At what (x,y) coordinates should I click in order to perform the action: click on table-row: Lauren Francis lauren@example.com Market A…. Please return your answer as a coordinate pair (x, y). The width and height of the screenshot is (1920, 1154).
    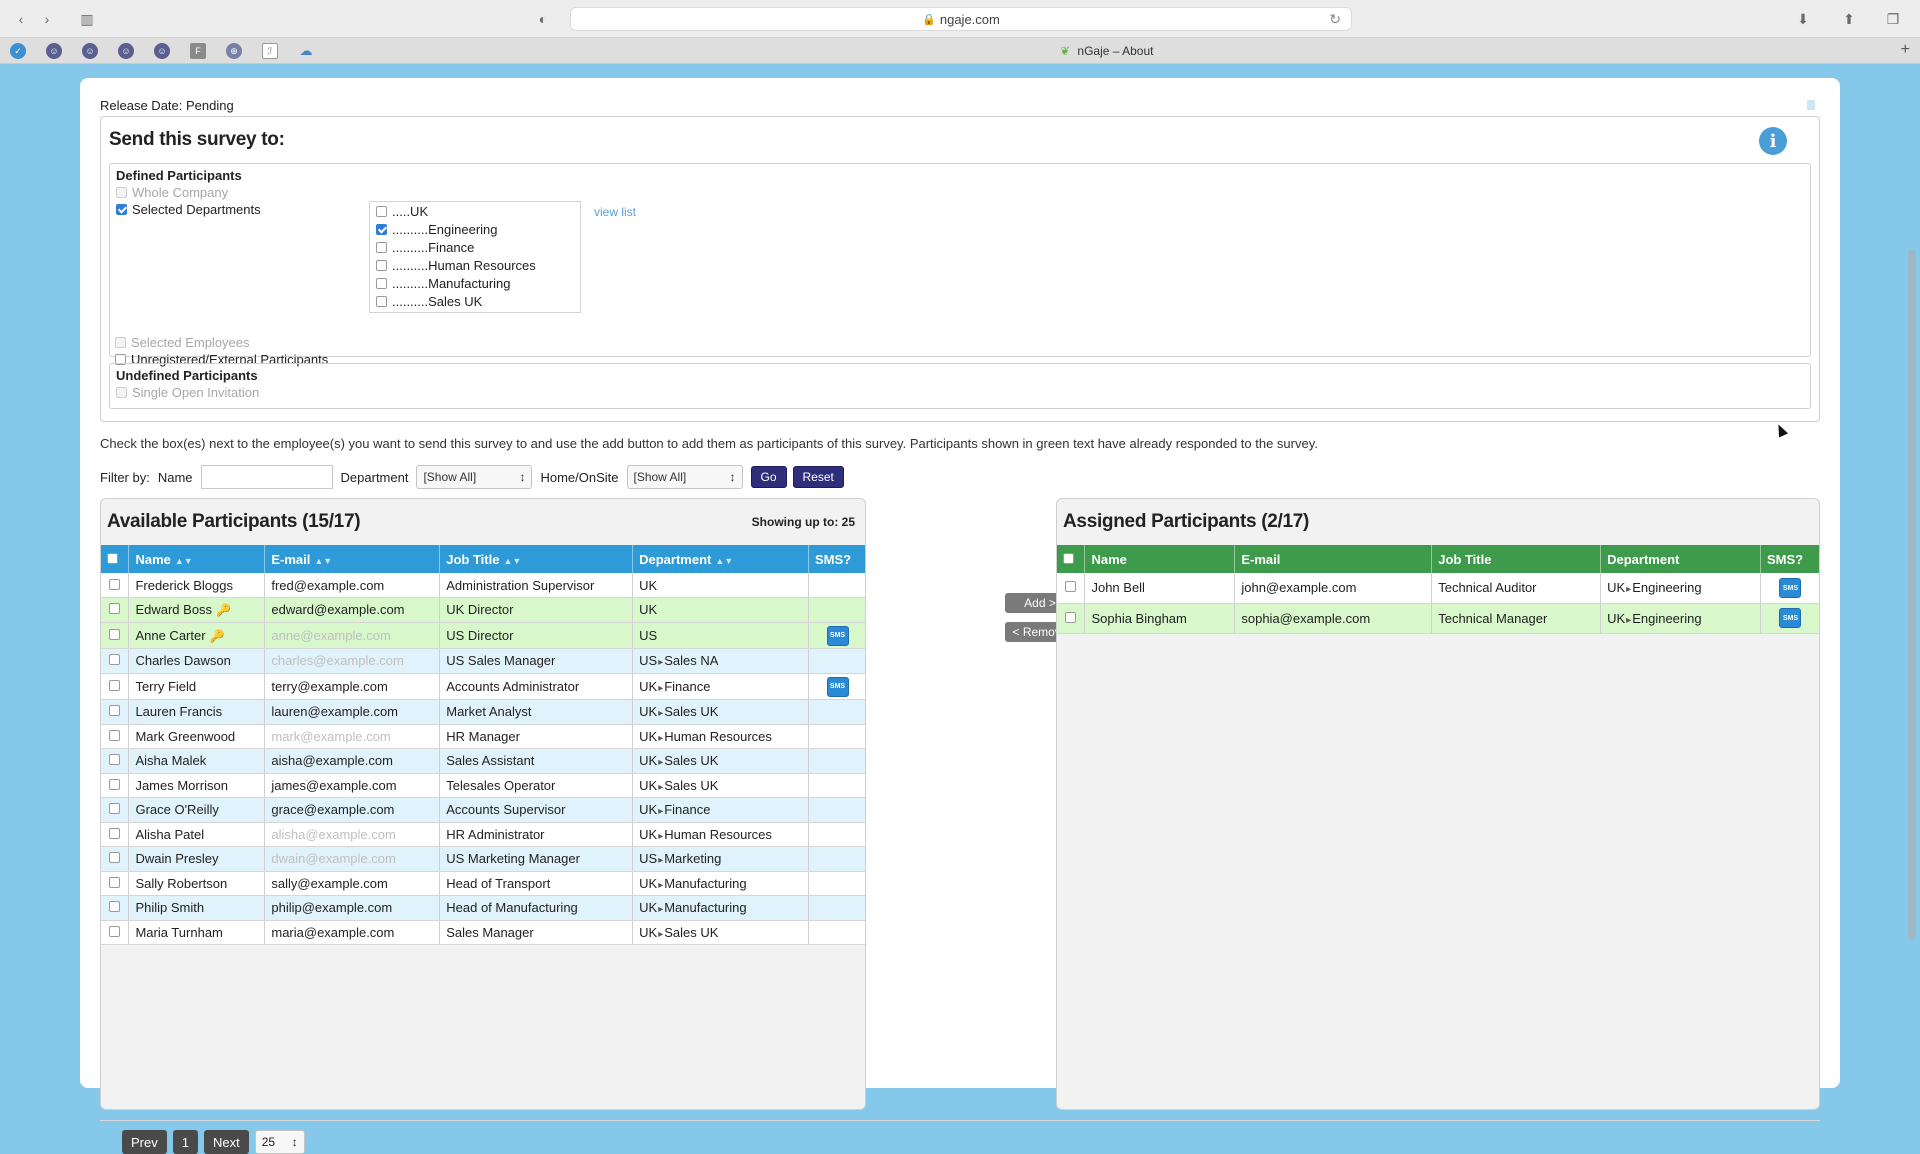
    Looking at the image, I should click on (483, 712).